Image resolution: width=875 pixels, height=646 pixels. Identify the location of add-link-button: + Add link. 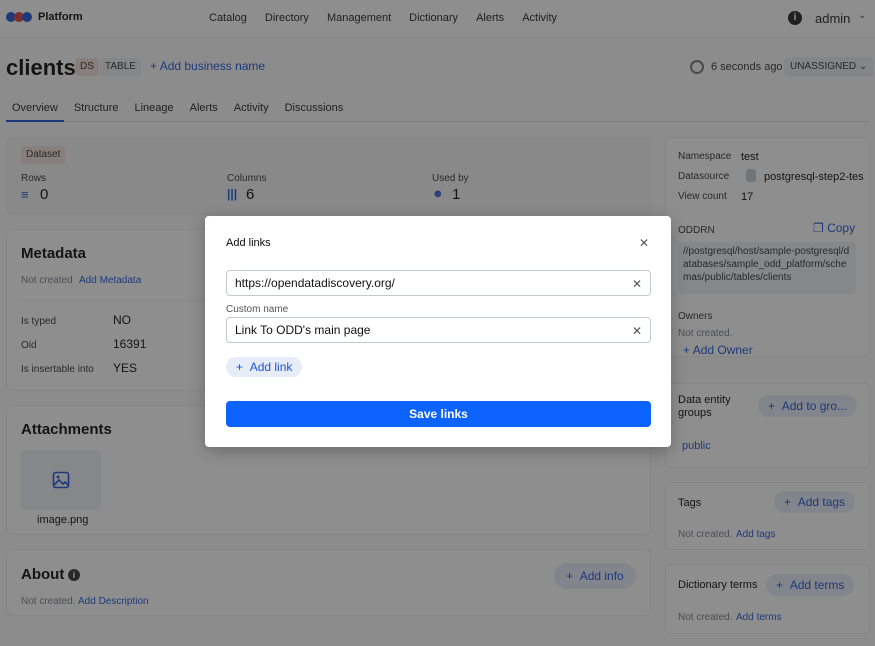
(264, 367).